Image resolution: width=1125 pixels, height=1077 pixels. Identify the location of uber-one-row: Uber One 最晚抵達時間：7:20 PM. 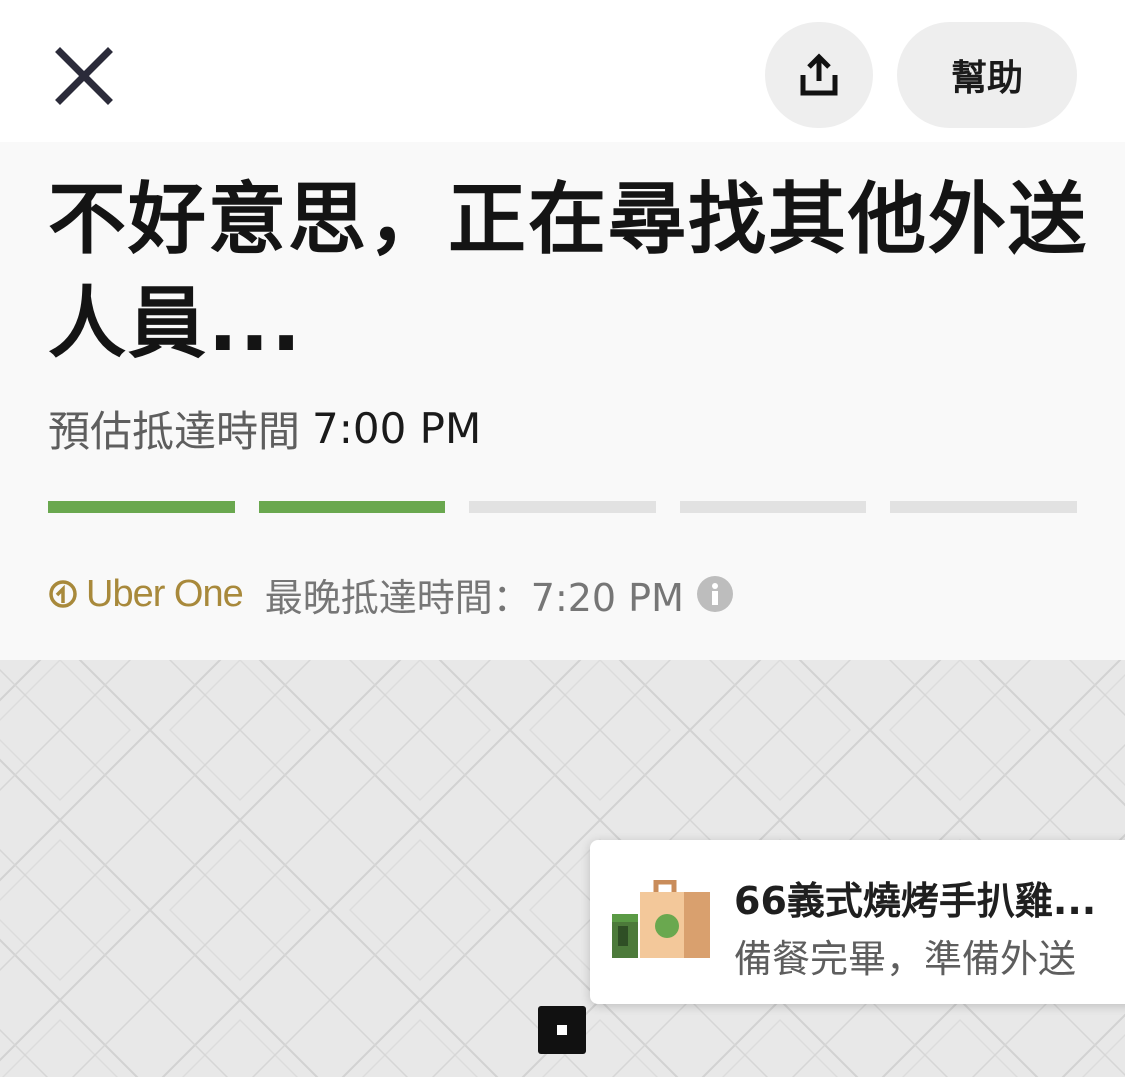
(391, 594).